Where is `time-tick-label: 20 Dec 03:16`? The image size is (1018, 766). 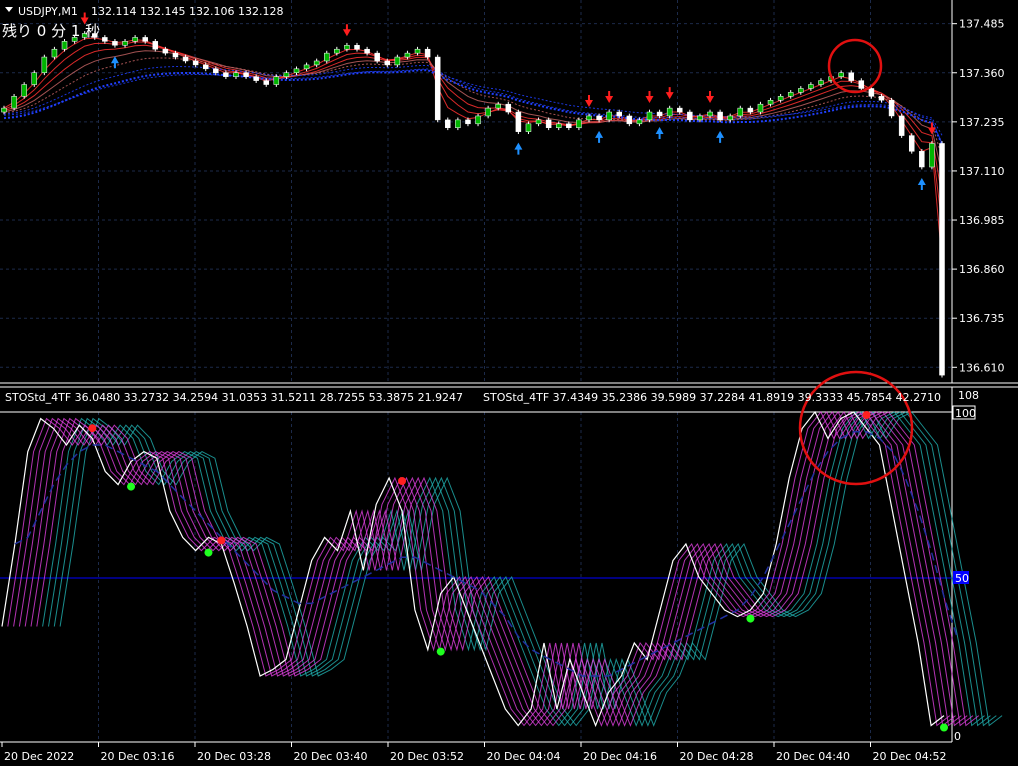 time-tick-label: 20 Dec 03:16 is located at coordinates (138, 756).